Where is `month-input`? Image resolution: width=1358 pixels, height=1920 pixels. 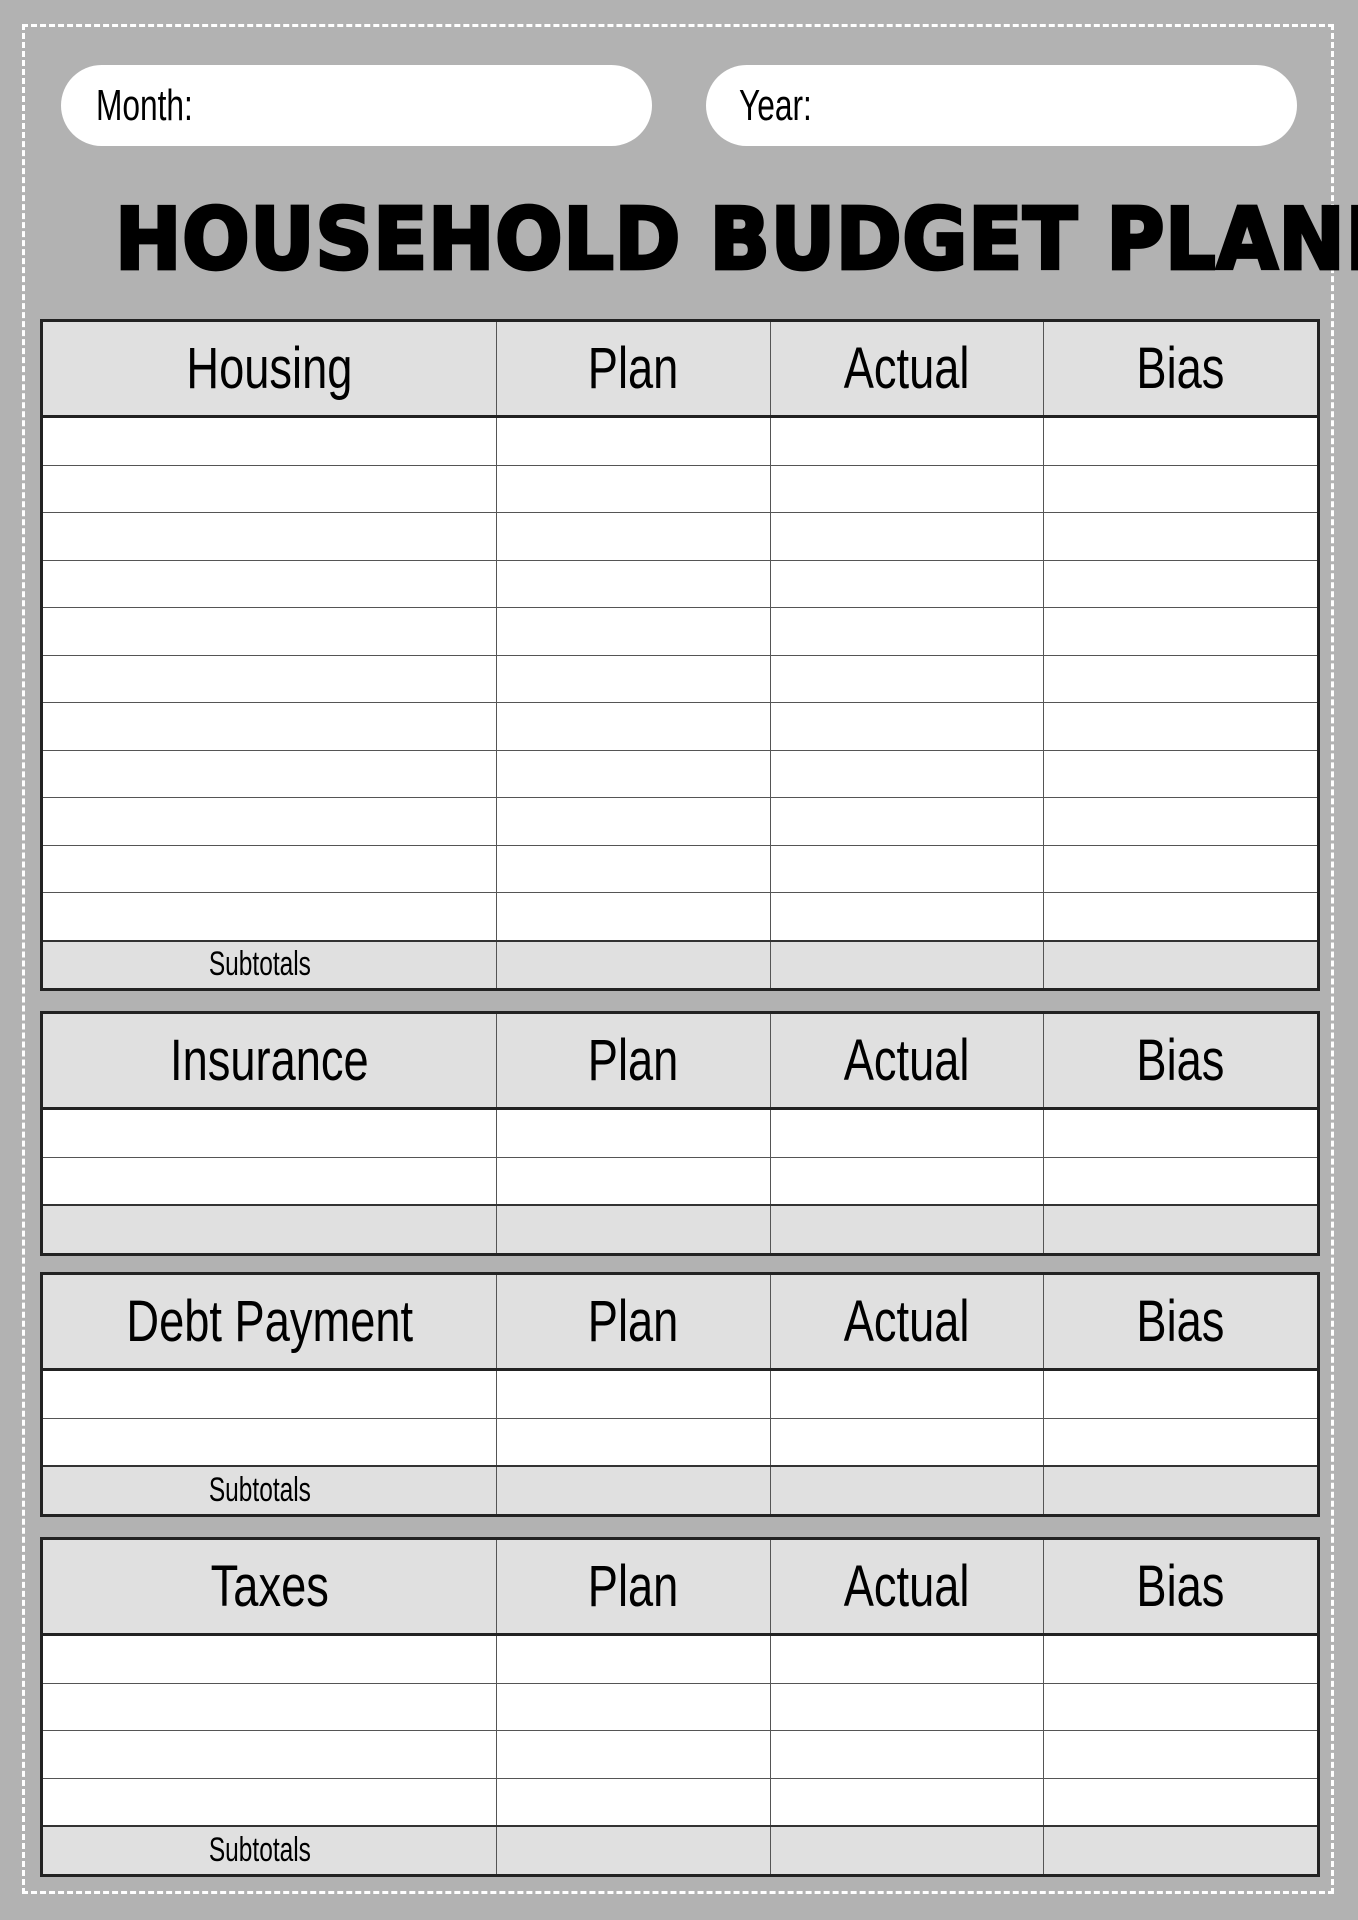
month-input is located at coordinates (435, 105).